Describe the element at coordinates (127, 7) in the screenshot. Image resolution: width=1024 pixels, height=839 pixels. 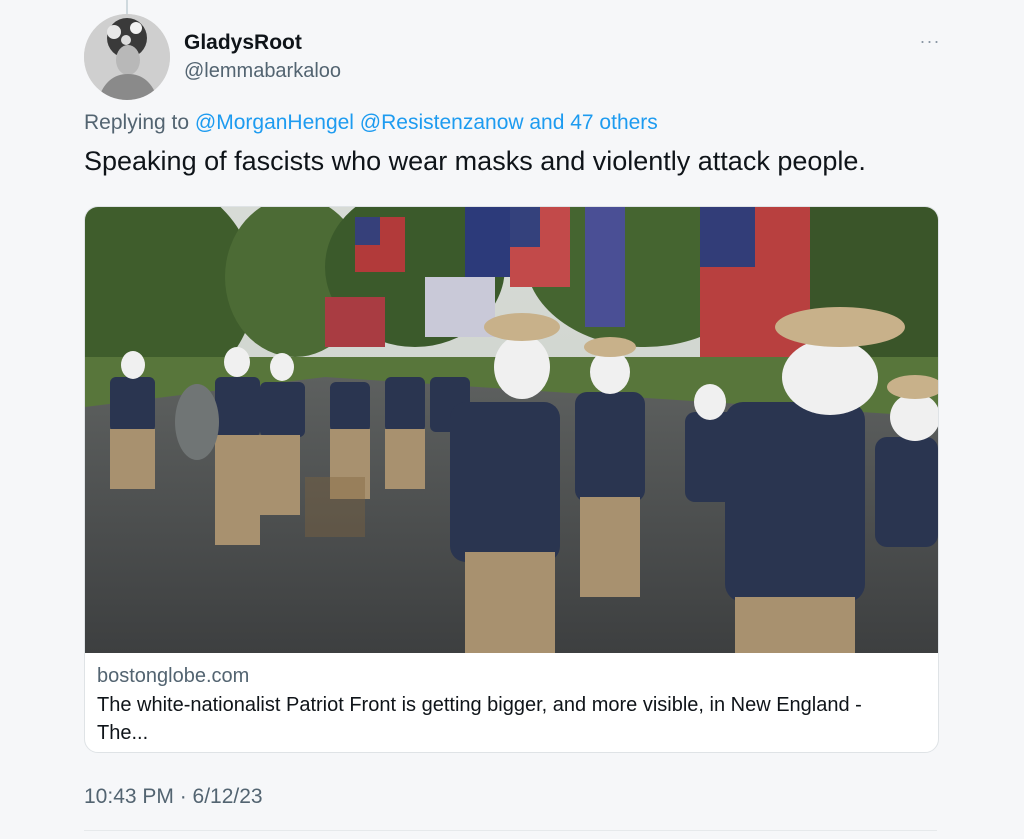
I see `thread-connector-line` at that location.